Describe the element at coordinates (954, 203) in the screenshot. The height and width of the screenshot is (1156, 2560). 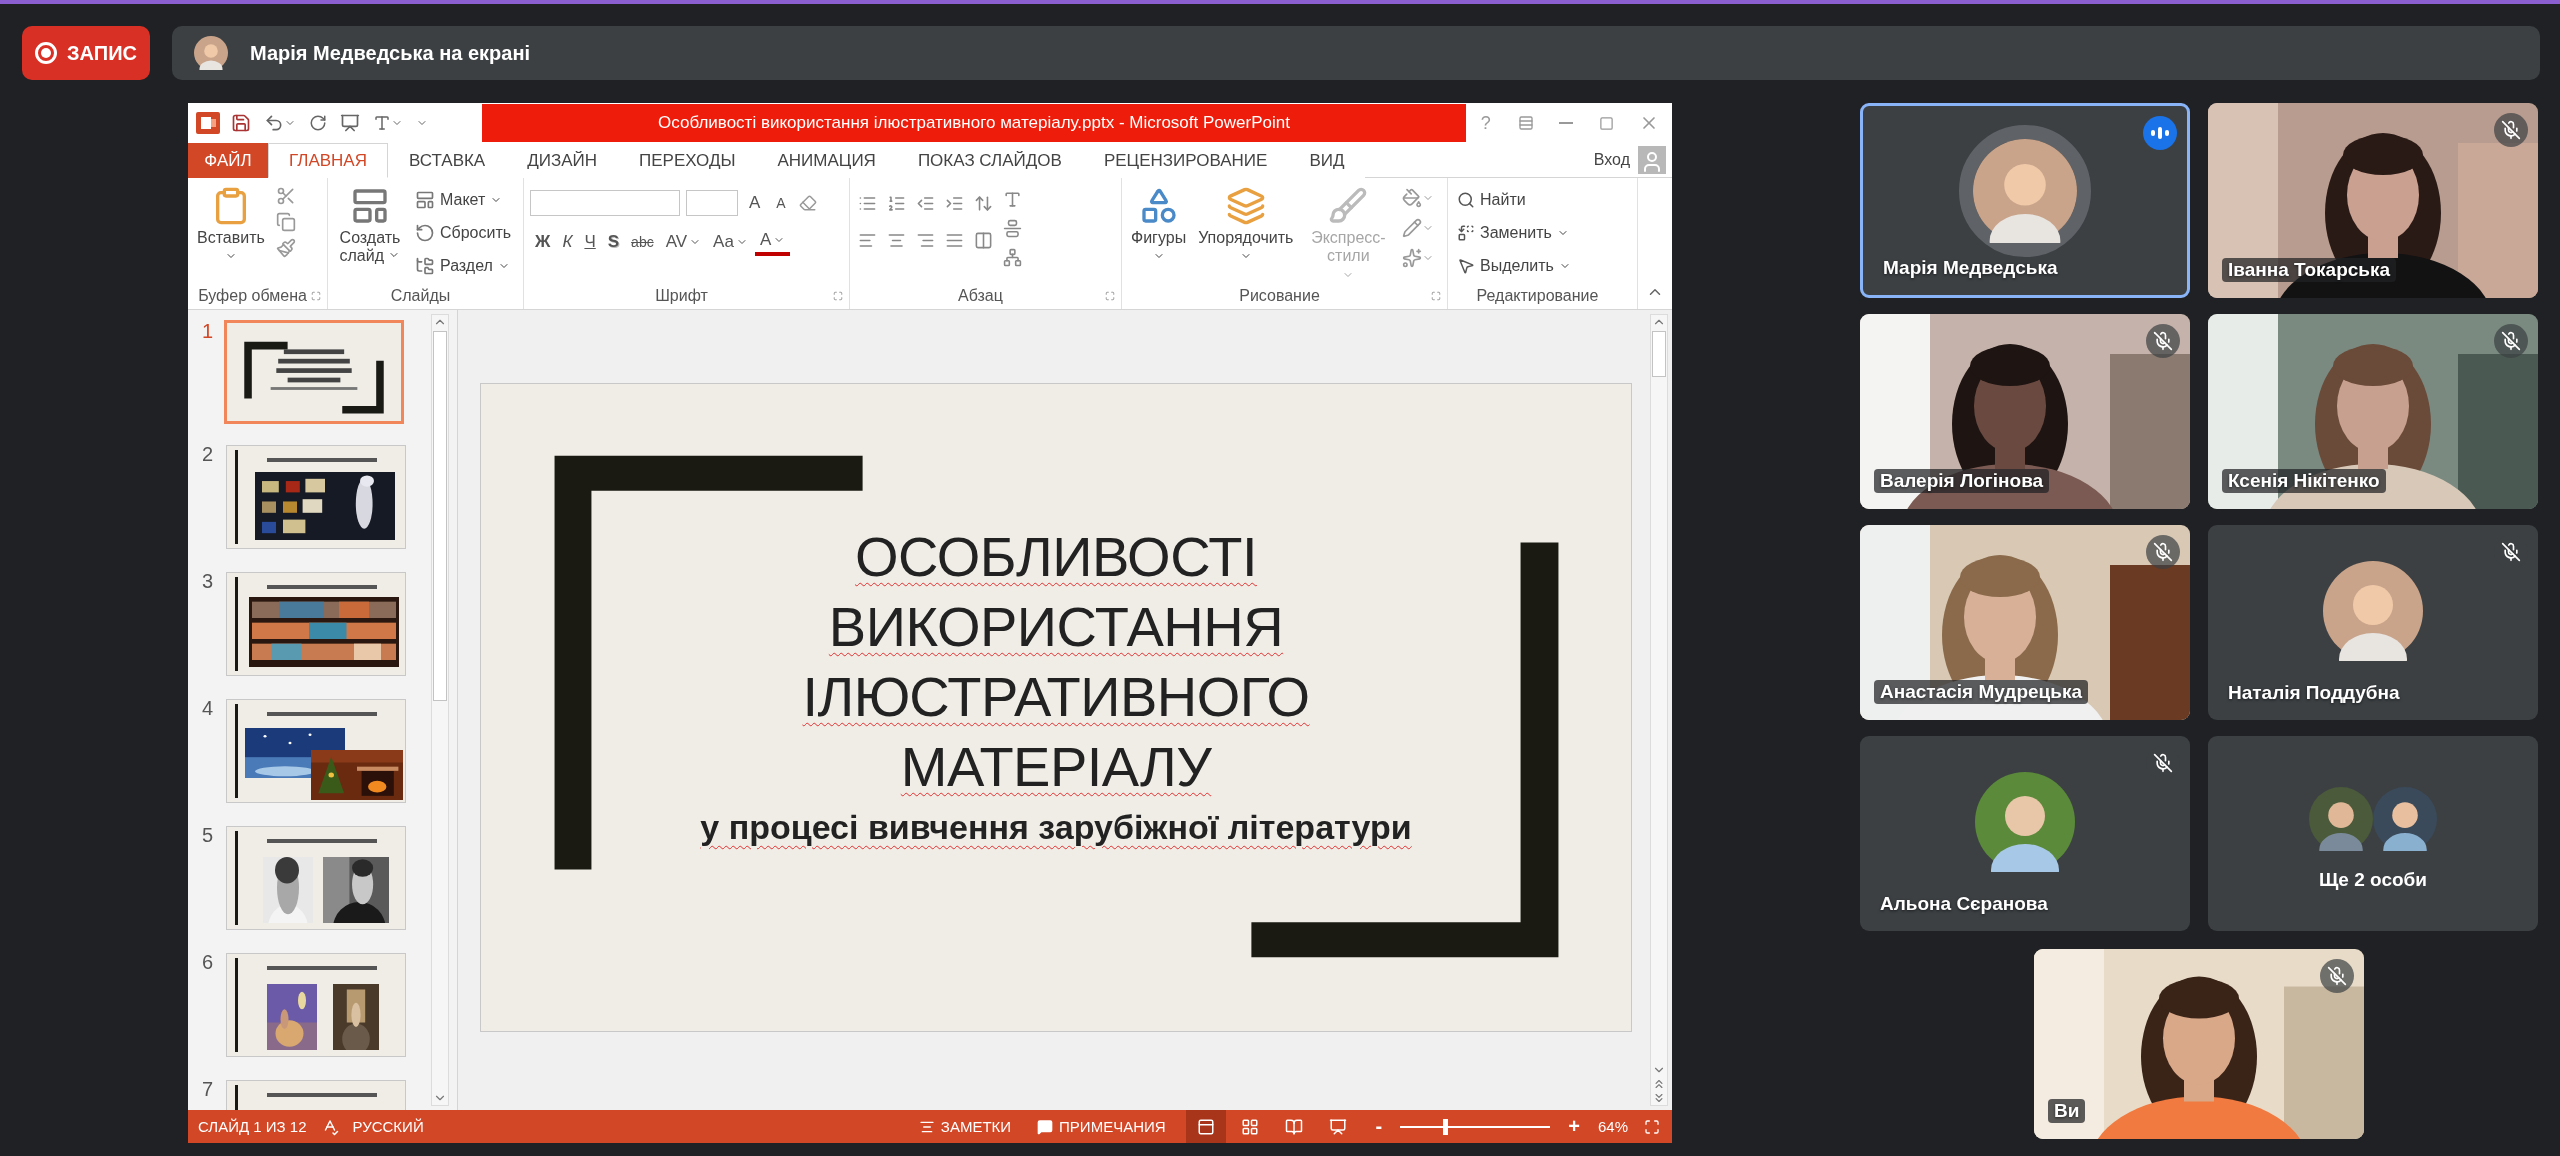
I see `indent-increase-icon` at that location.